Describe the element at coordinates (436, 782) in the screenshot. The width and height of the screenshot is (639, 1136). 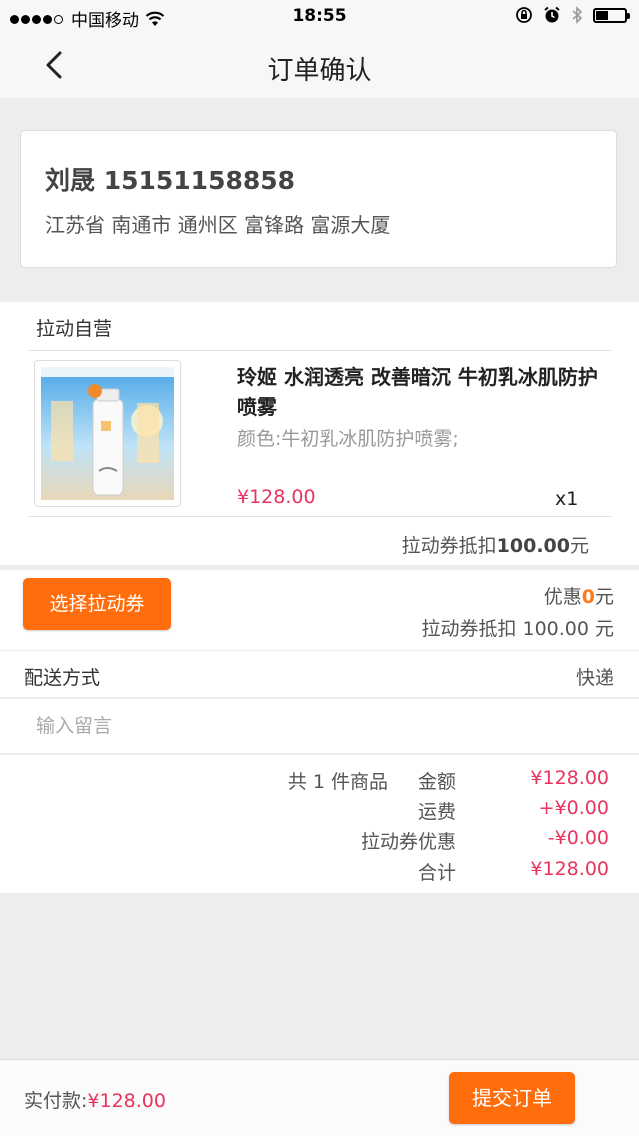
I see `summary-label-amount: 金额` at that location.